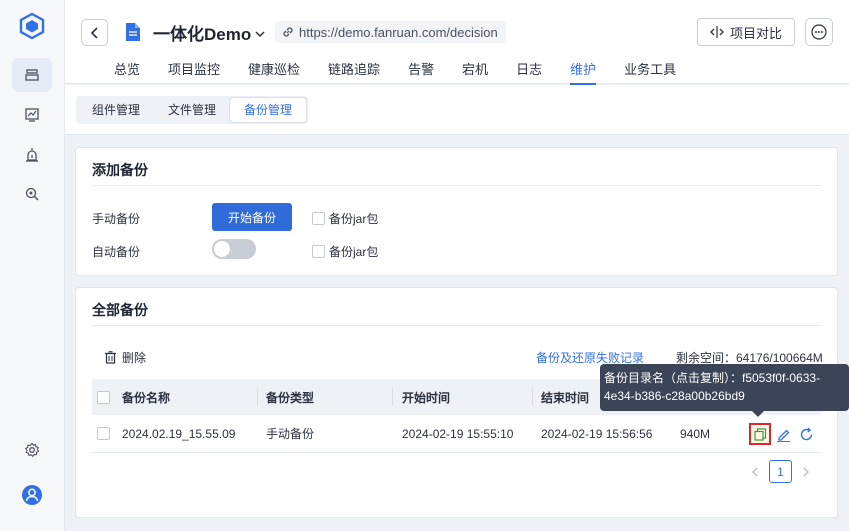  I want to click on row-backup-type: 手动备份, so click(290, 434).